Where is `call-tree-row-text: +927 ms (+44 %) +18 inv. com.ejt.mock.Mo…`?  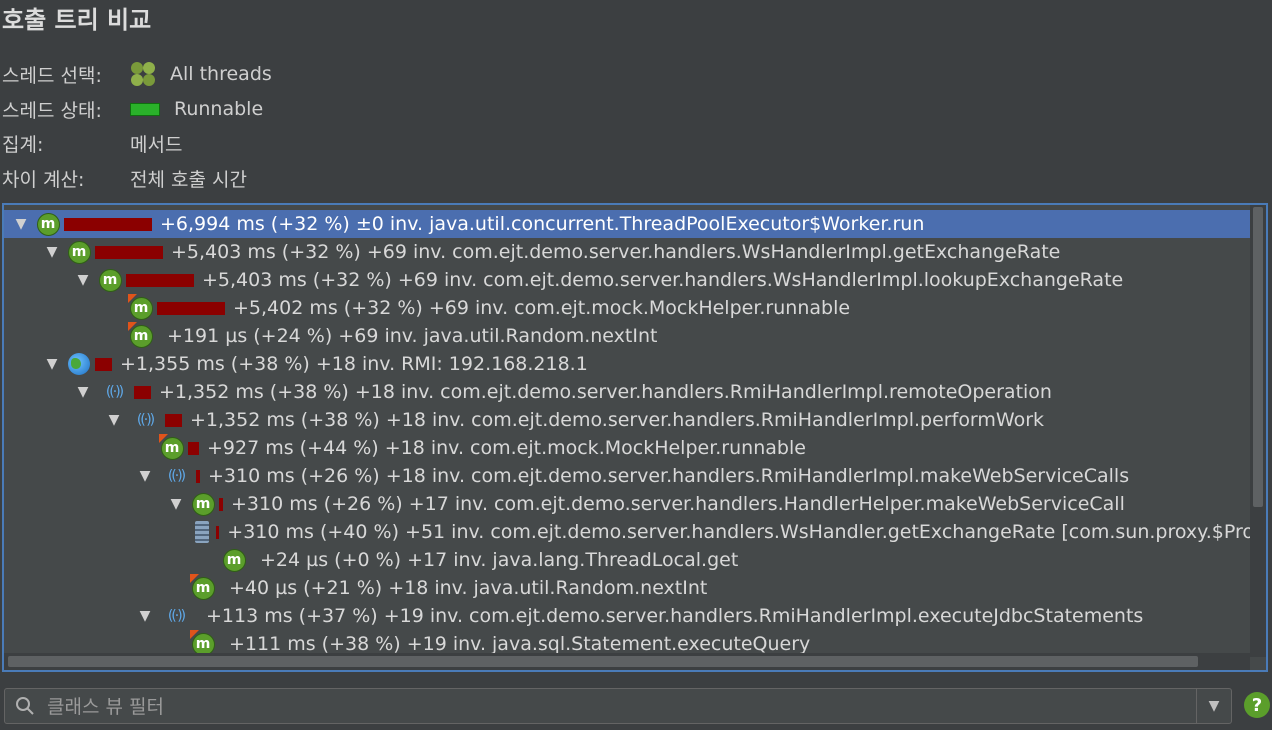 call-tree-row-text: +927 ms (+44 %) +18 inv. com.ejt.mock.Mo… is located at coordinates (506, 448).